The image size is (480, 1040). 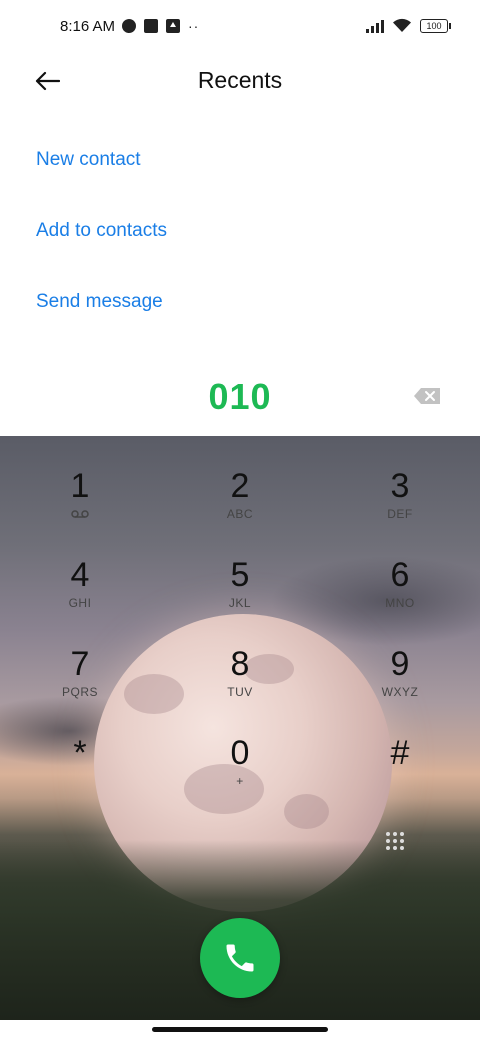 I want to click on backspace-icon, so click(x=427, y=396).